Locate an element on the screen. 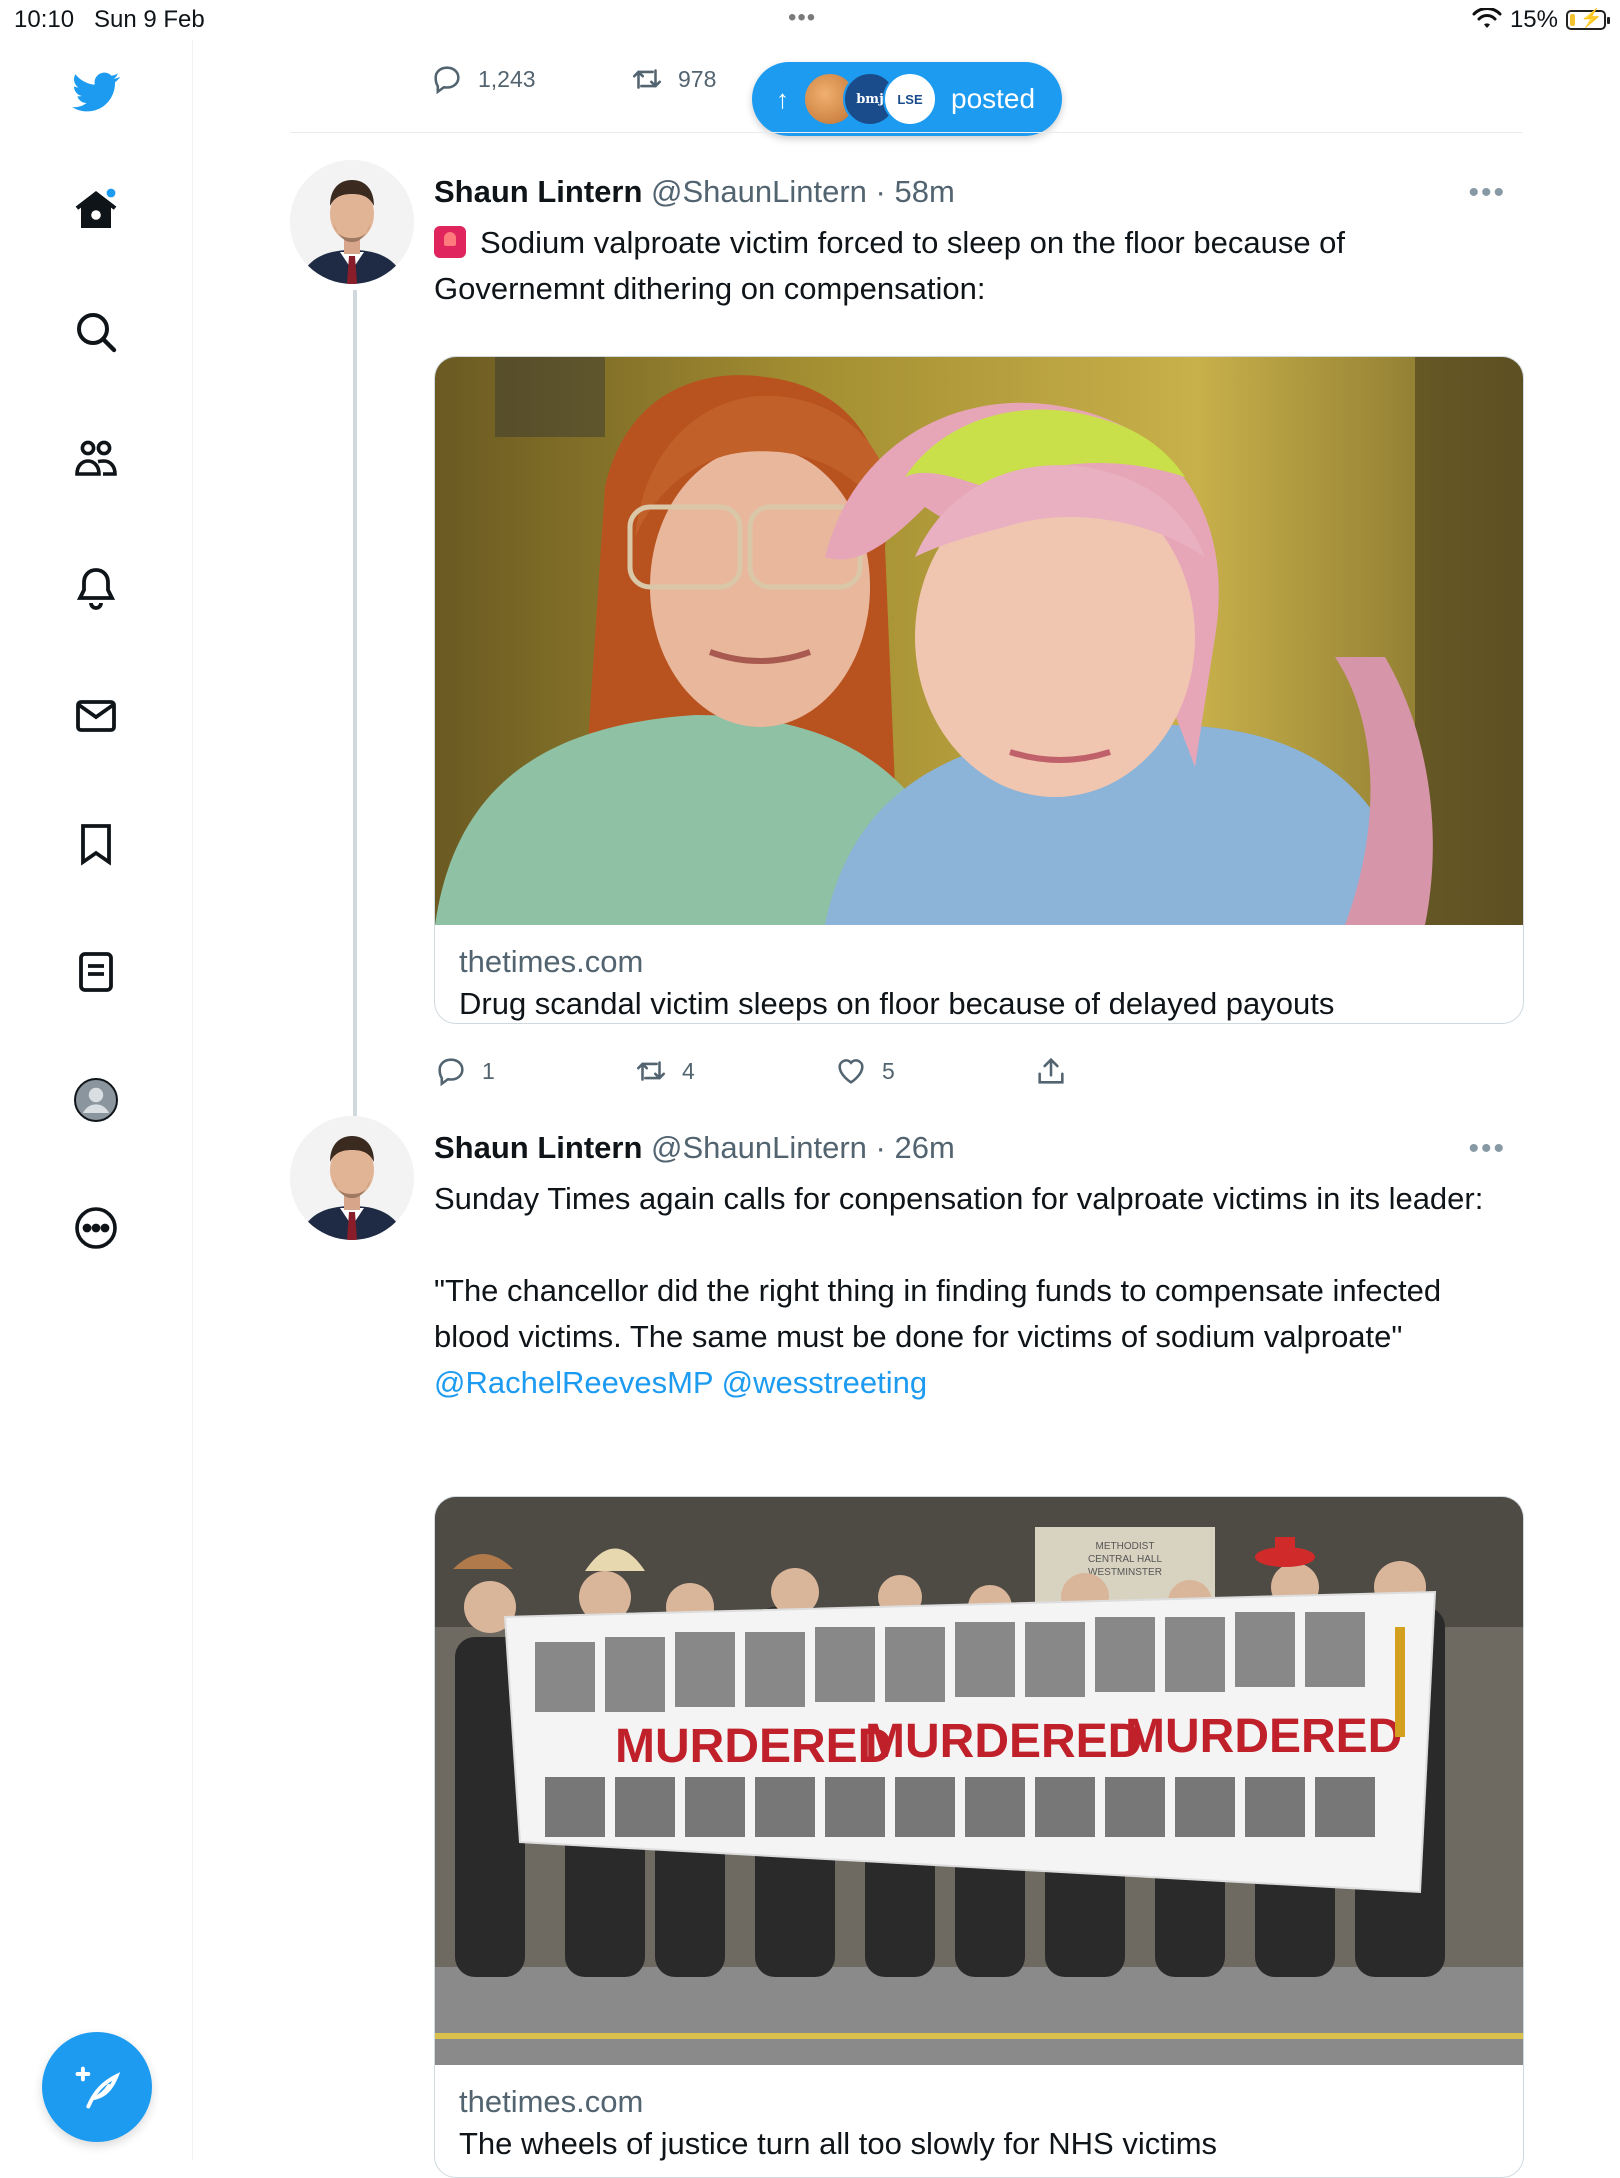 This screenshot has height=2178, width=1620. profile-icon is located at coordinates (96, 1100).